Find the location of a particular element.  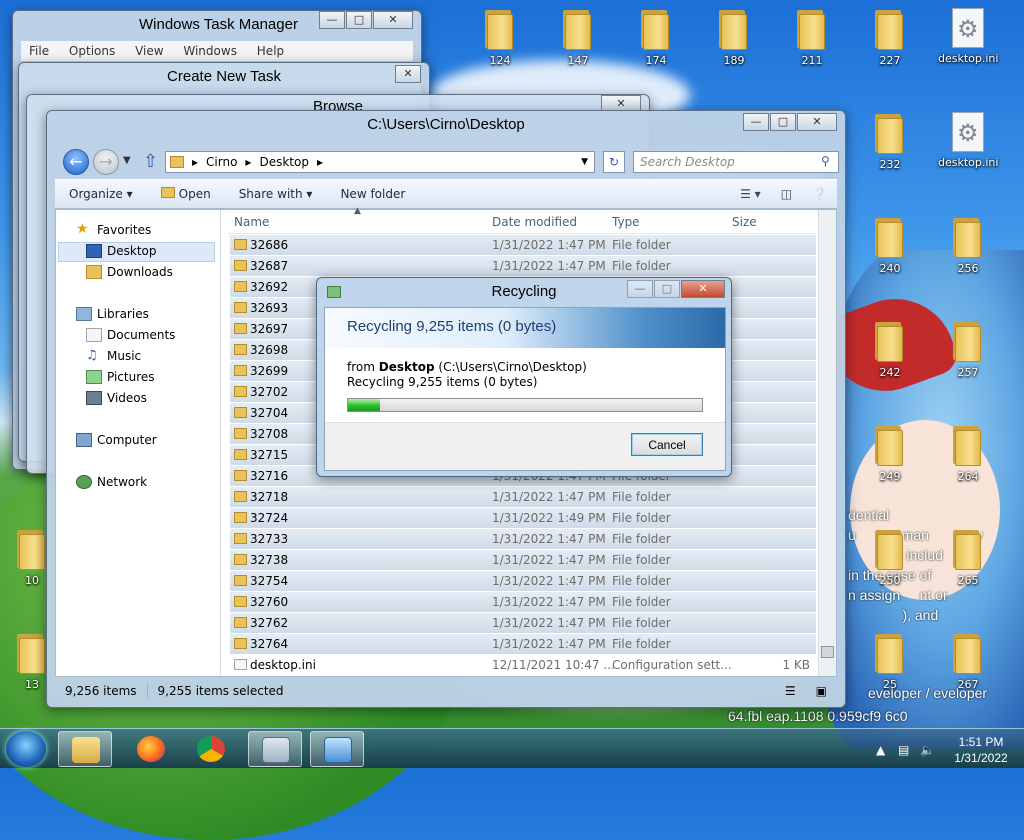

desktop-icon-147: 147 is located at coordinates (578, 37).